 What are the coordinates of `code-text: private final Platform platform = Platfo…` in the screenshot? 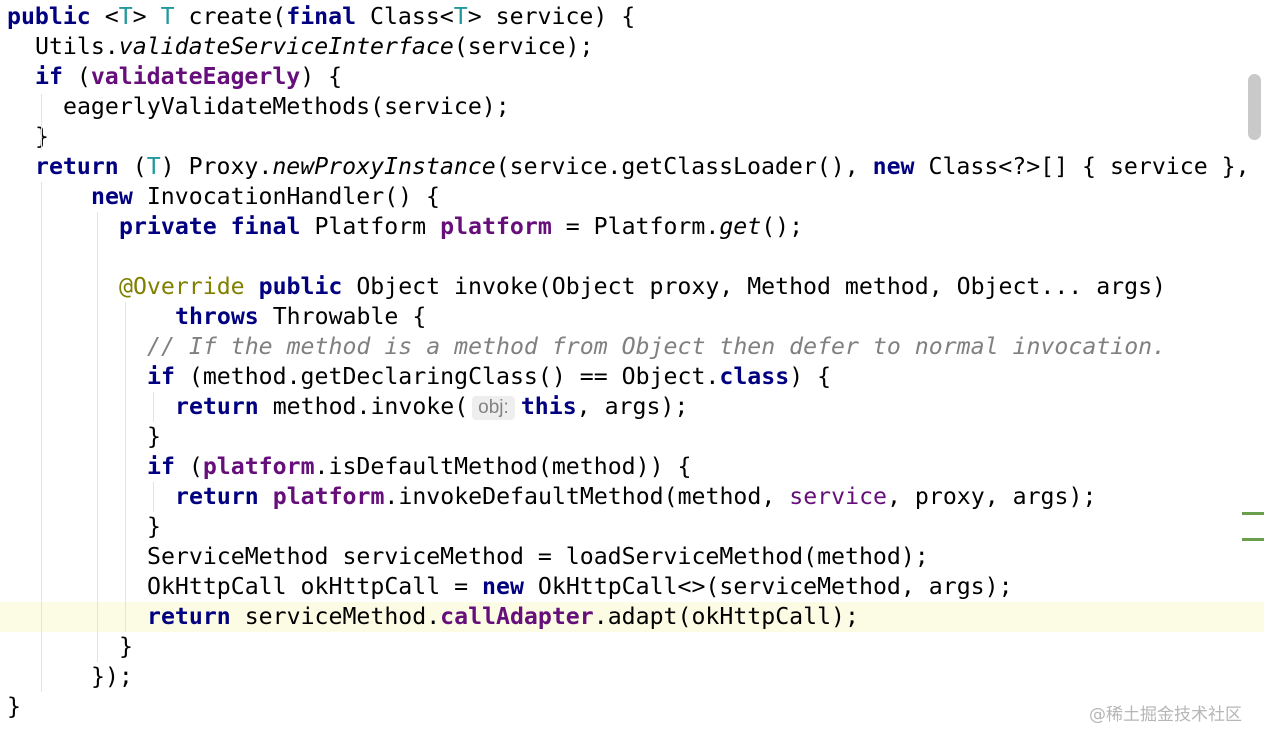 It's located at (461, 227).